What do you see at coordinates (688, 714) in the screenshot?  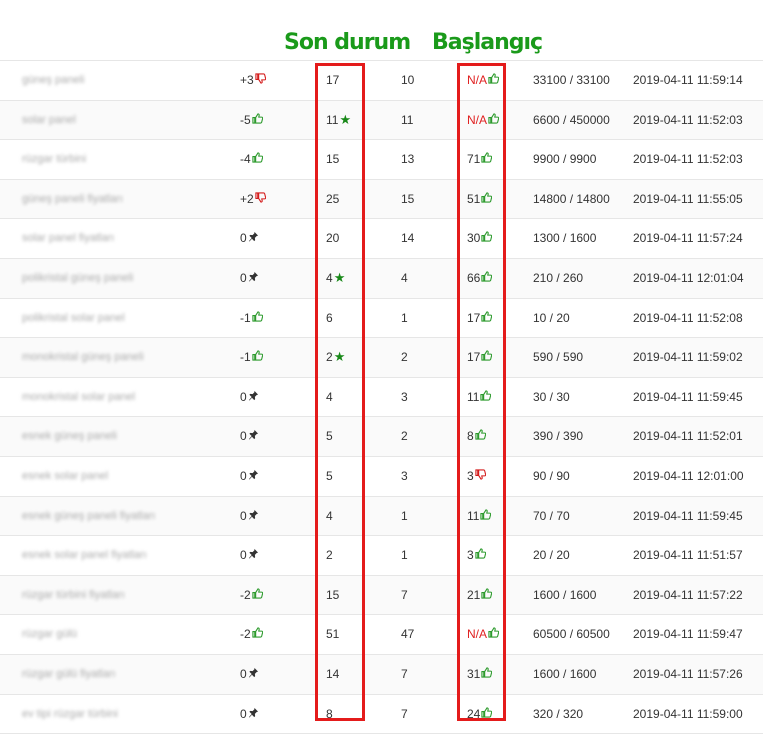 I see `date-cell: 2019-04-11 11:59:00` at bounding box center [688, 714].